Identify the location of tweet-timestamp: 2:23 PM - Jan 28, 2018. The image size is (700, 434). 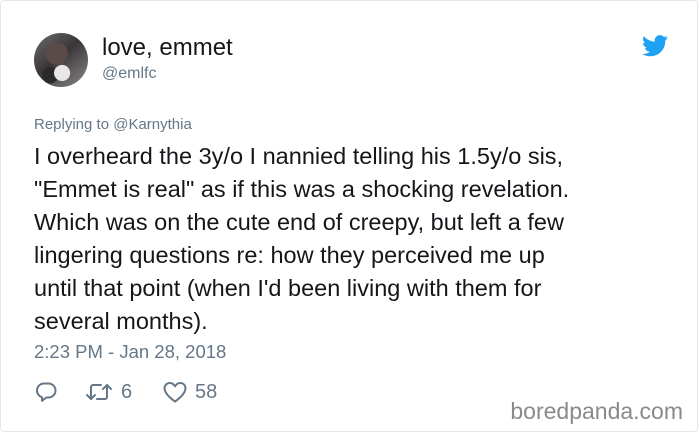
(130, 352).